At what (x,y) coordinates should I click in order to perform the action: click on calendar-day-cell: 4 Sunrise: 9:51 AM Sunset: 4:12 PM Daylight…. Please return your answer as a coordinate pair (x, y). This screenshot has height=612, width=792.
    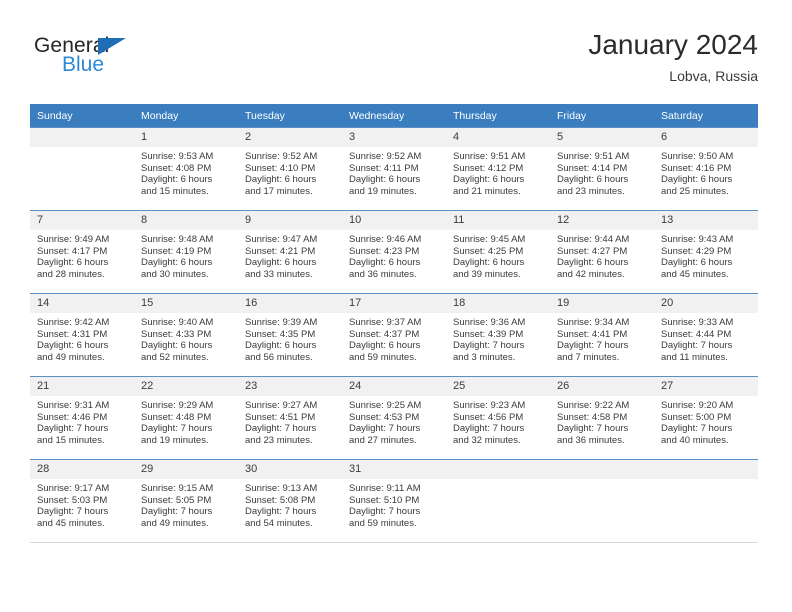
    Looking at the image, I should click on (498, 169).